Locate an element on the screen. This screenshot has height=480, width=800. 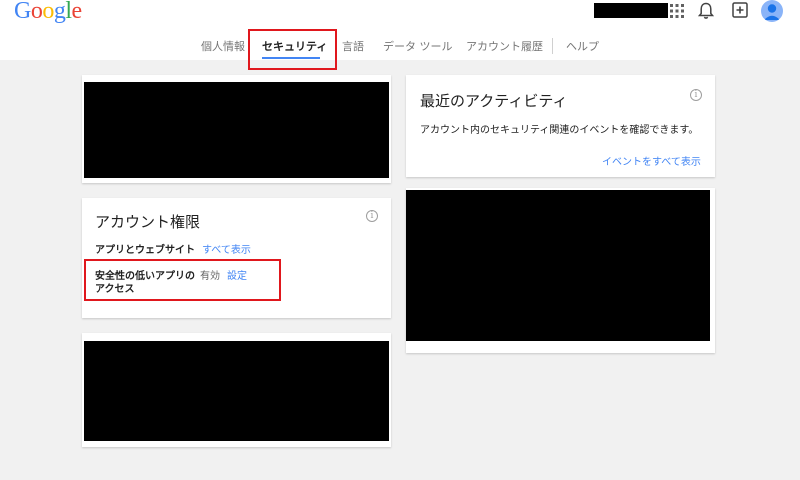
nav-tabs: 個人情報 セキュリティ 言語 データ ツール アカウント履歴 ヘルプ is located at coordinates (400, 48).